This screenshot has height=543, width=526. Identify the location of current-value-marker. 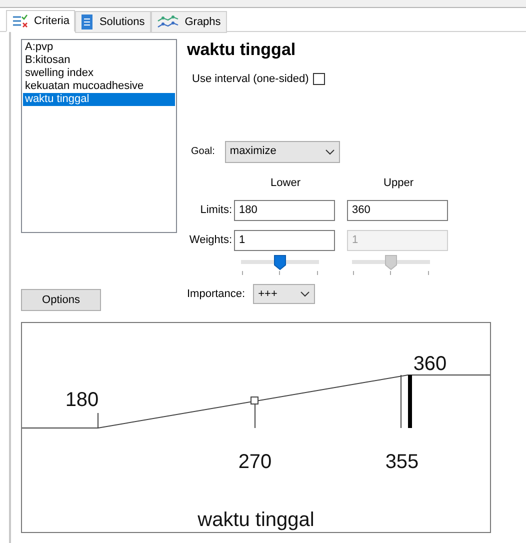
(410, 401).